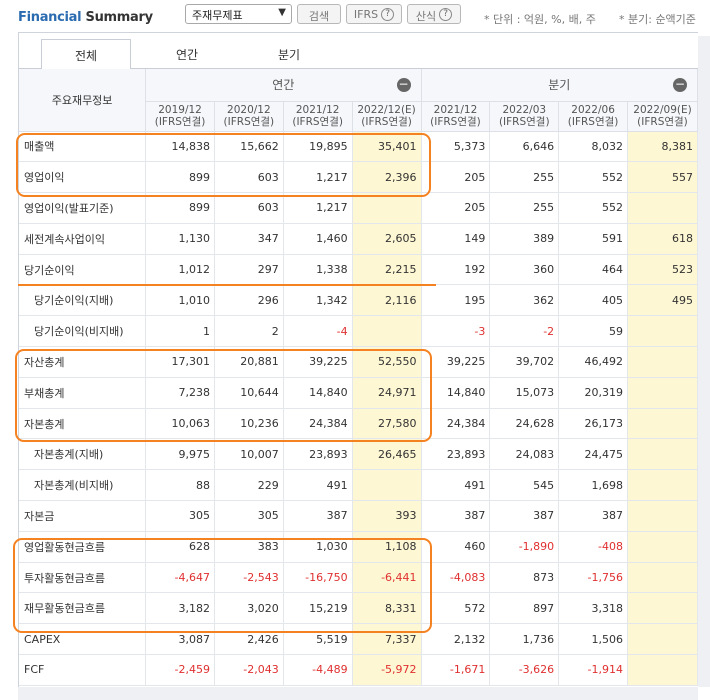 This screenshot has height=700, width=710. I want to click on corner-header: 주요재무정보, so click(83, 100).